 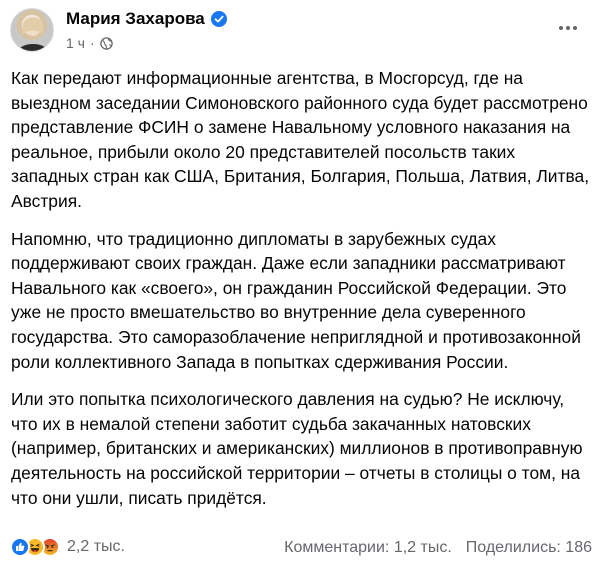 I want to click on comments-count-link: Комментарии: 1,2 тыс., so click(x=368, y=548).